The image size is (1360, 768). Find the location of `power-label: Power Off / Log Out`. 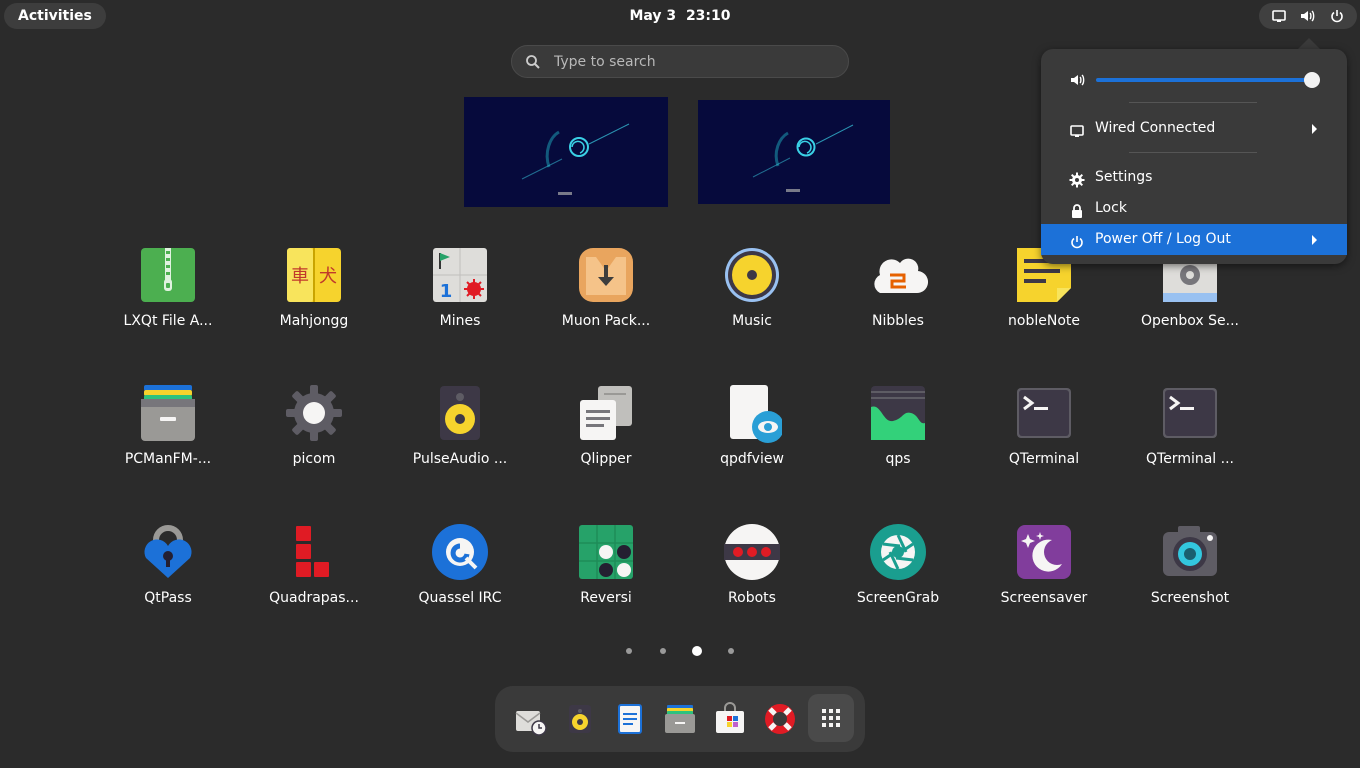

power-label: Power Off / Log Out is located at coordinates (1163, 239).